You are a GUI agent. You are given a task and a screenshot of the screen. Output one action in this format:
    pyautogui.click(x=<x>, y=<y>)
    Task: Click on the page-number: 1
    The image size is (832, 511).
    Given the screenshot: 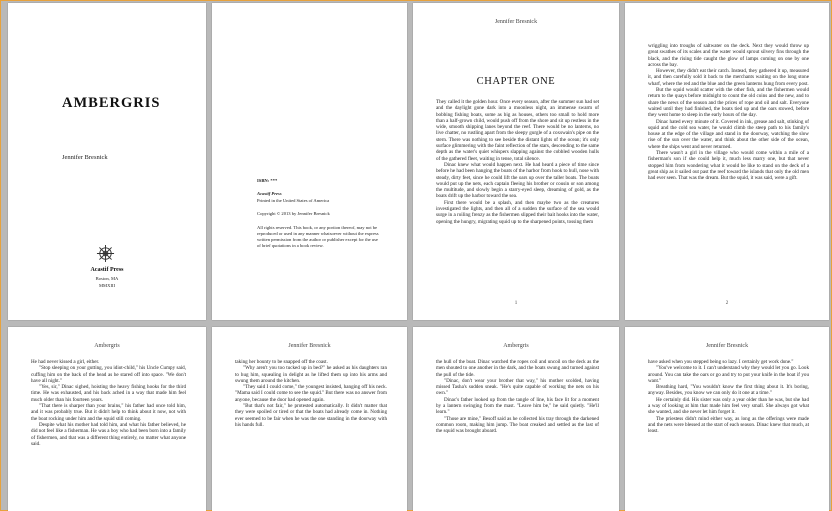 What is the action you would take?
    pyautogui.click(x=516, y=303)
    